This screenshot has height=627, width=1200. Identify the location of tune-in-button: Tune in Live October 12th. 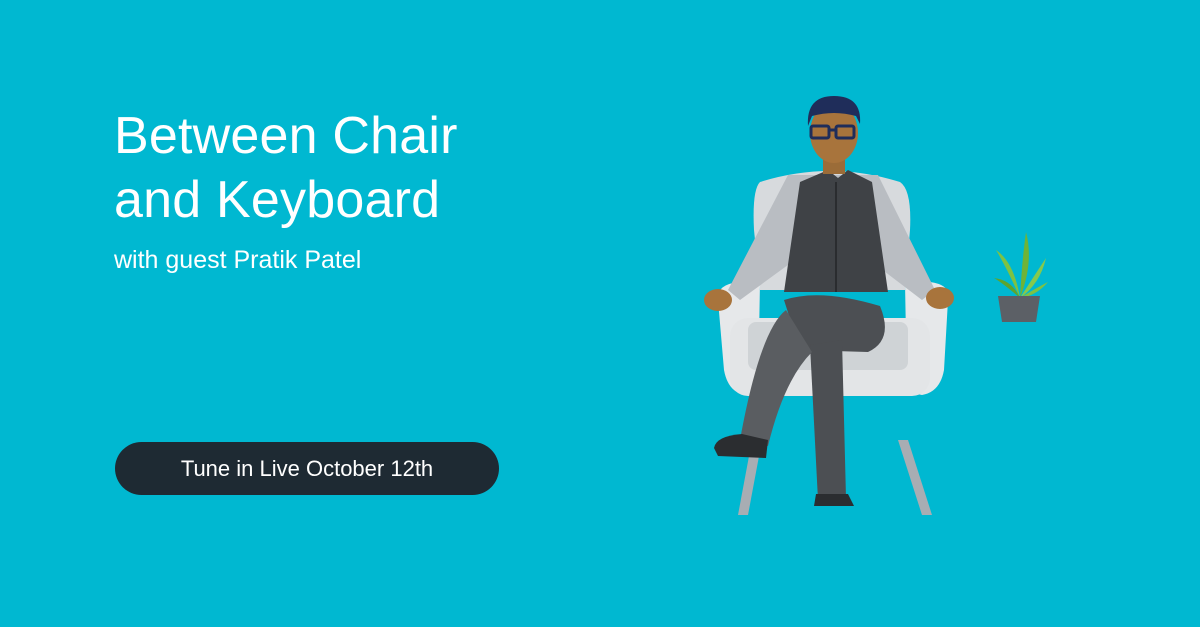
(307, 468).